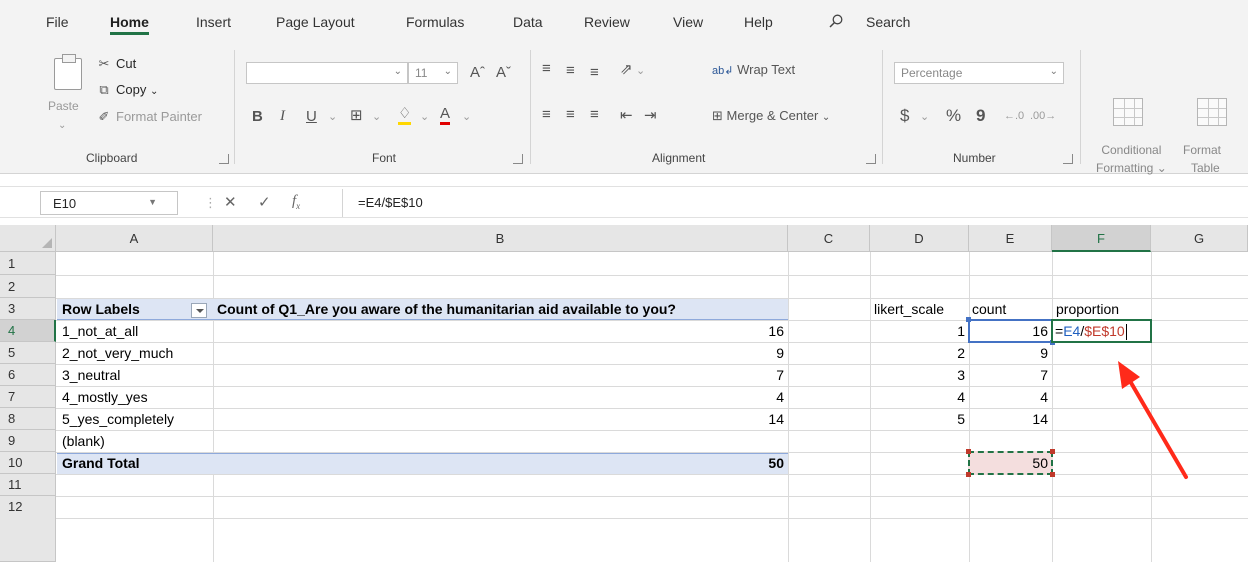 The height and width of the screenshot is (562, 1248). What do you see at coordinates (28, 485) in the screenshot?
I see `row-header-11: 11` at bounding box center [28, 485].